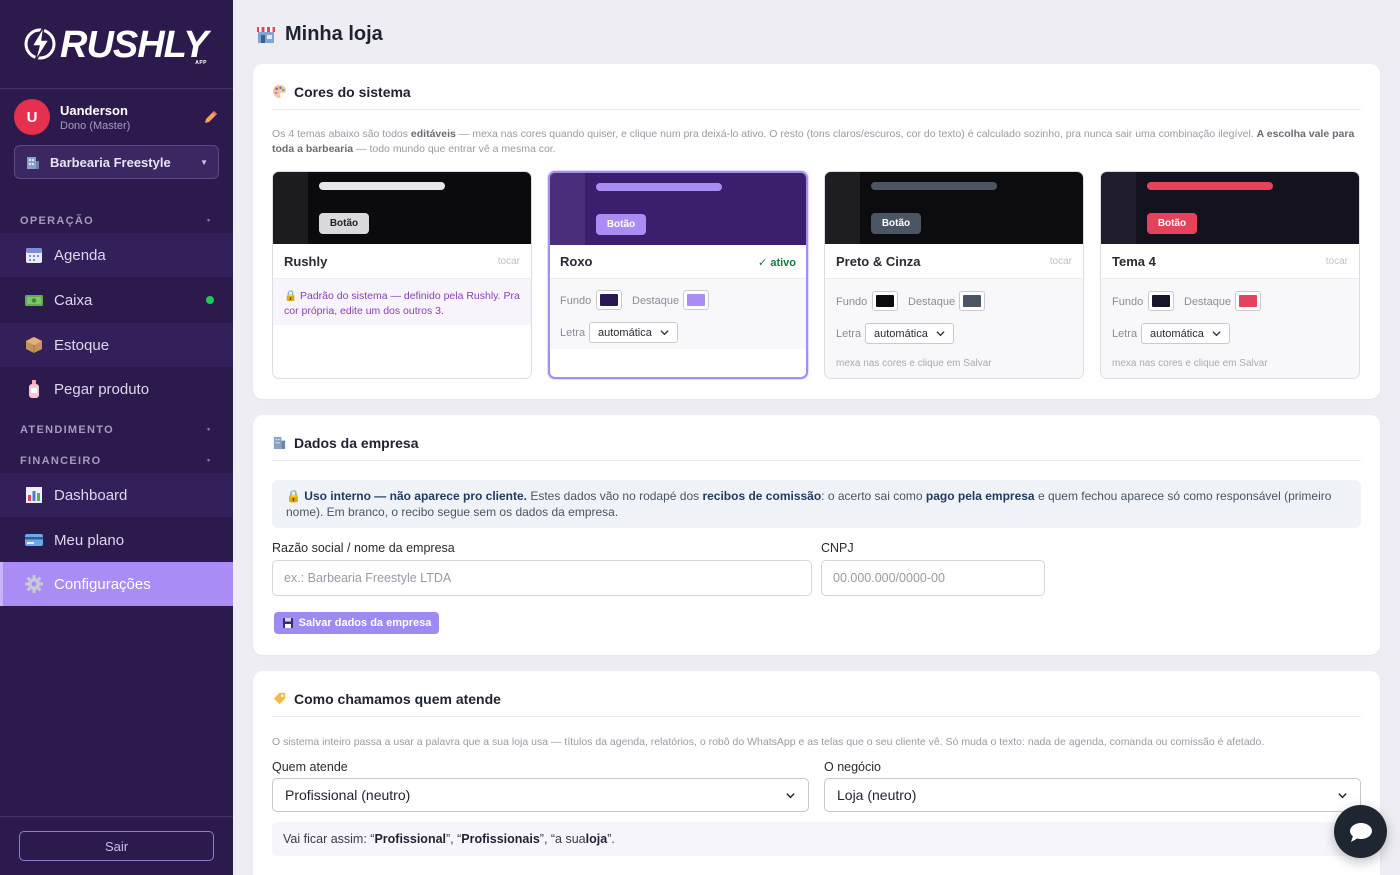 Image resolution: width=1400 pixels, height=875 pixels. Describe the element at coordinates (115, 221) in the screenshot. I see `section-operacao: OPERAÇÃO •` at that location.